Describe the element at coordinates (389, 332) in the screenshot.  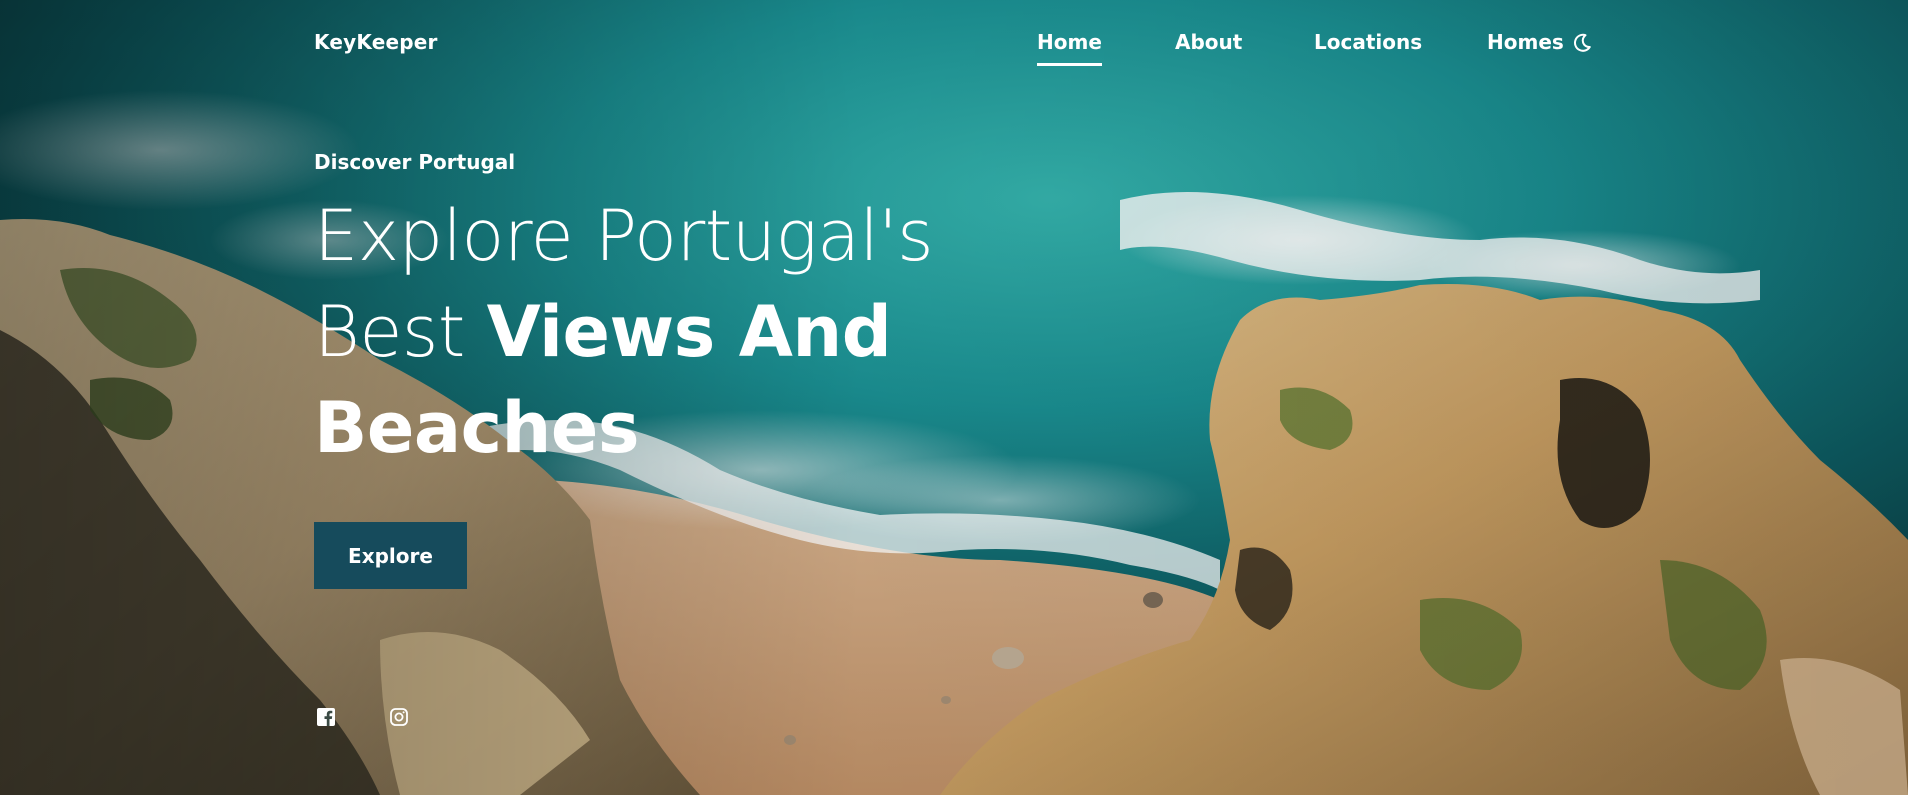
I see `hero-title-line-2-light: Best` at that location.